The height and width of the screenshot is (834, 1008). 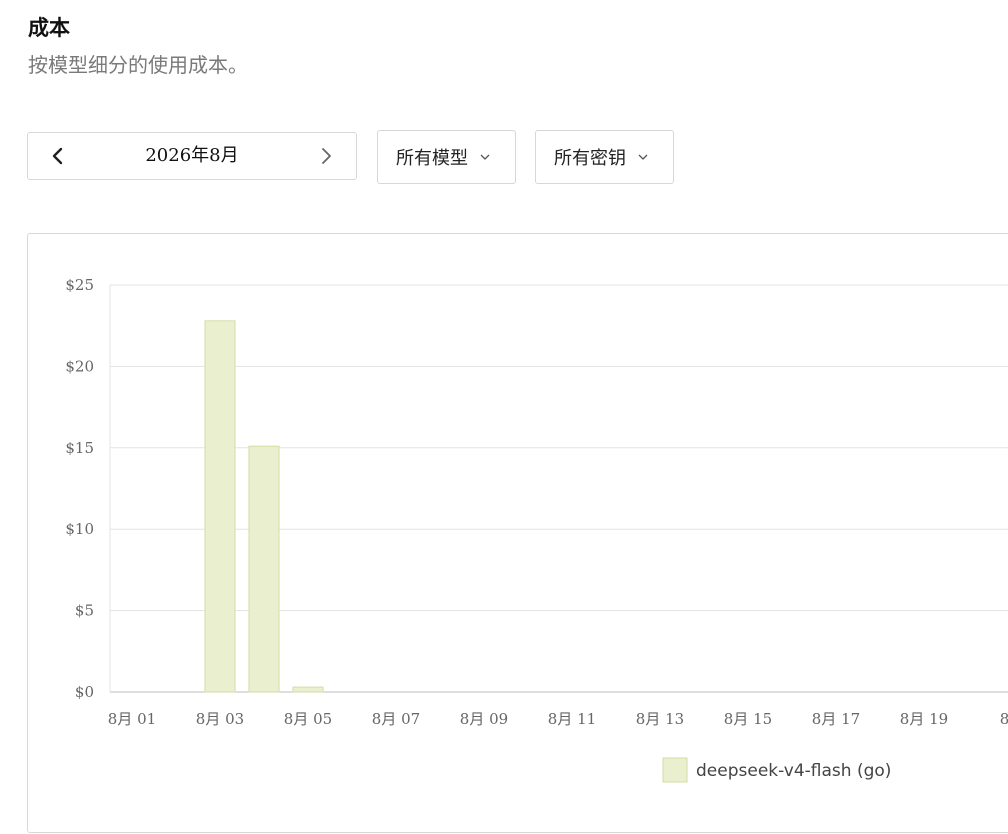 What do you see at coordinates (138, 65) in the screenshot?
I see `page-subtitle: 按模型细分的使用成本。` at bounding box center [138, 65].